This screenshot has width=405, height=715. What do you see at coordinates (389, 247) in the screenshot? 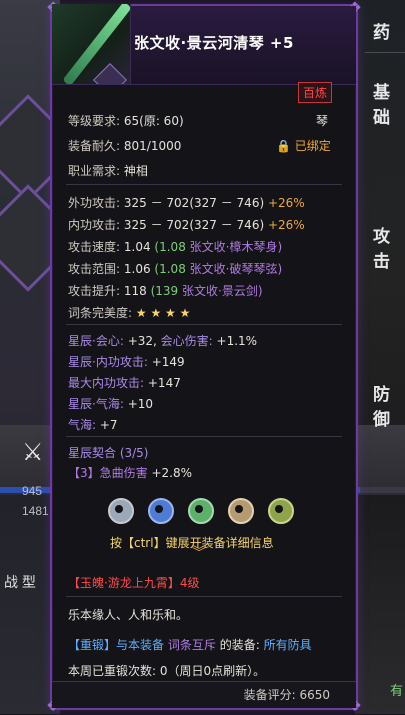
I see `tab-attack: 攻击` at bounding box center [389, 247].